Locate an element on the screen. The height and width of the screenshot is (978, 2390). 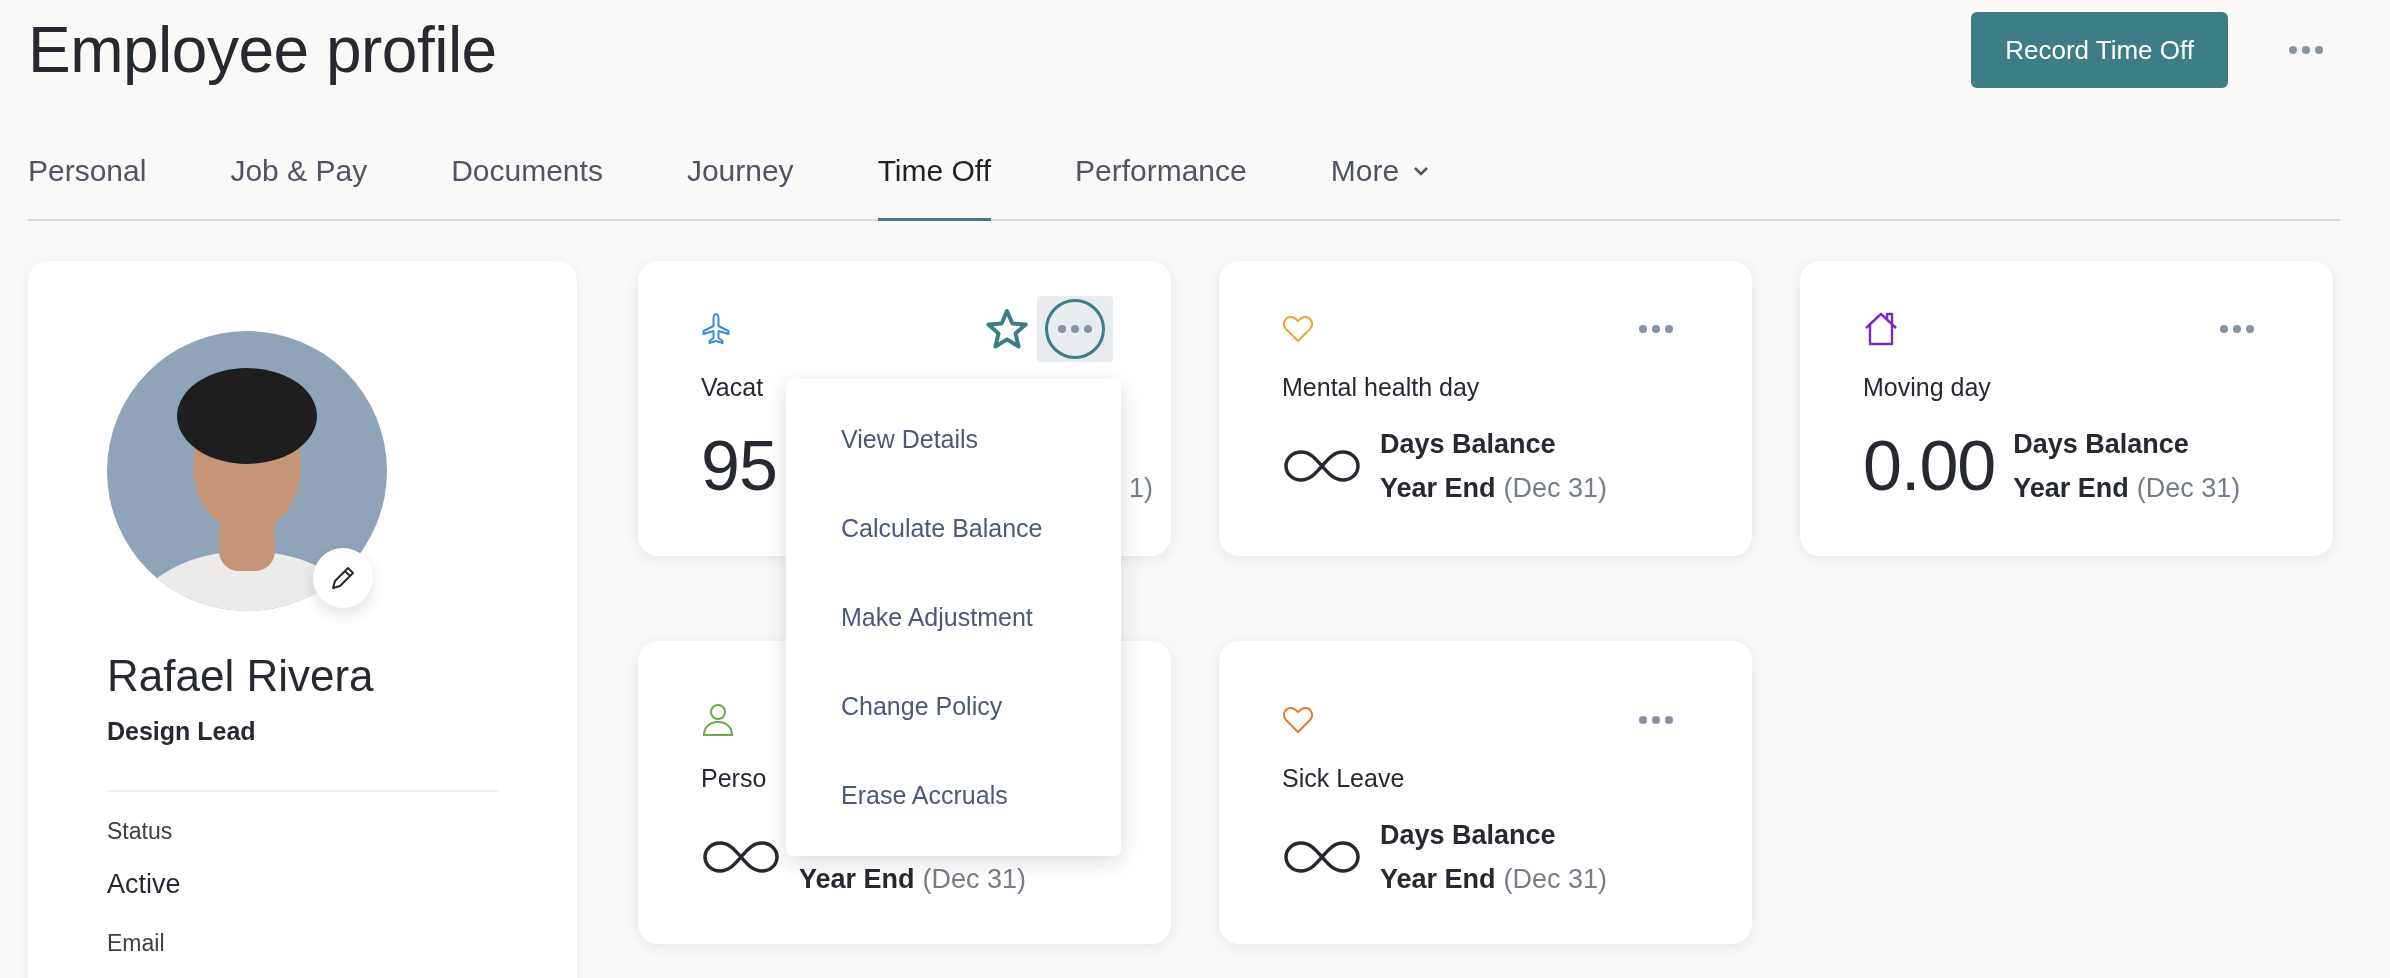
more-button is located at coordinates (1075, 329).